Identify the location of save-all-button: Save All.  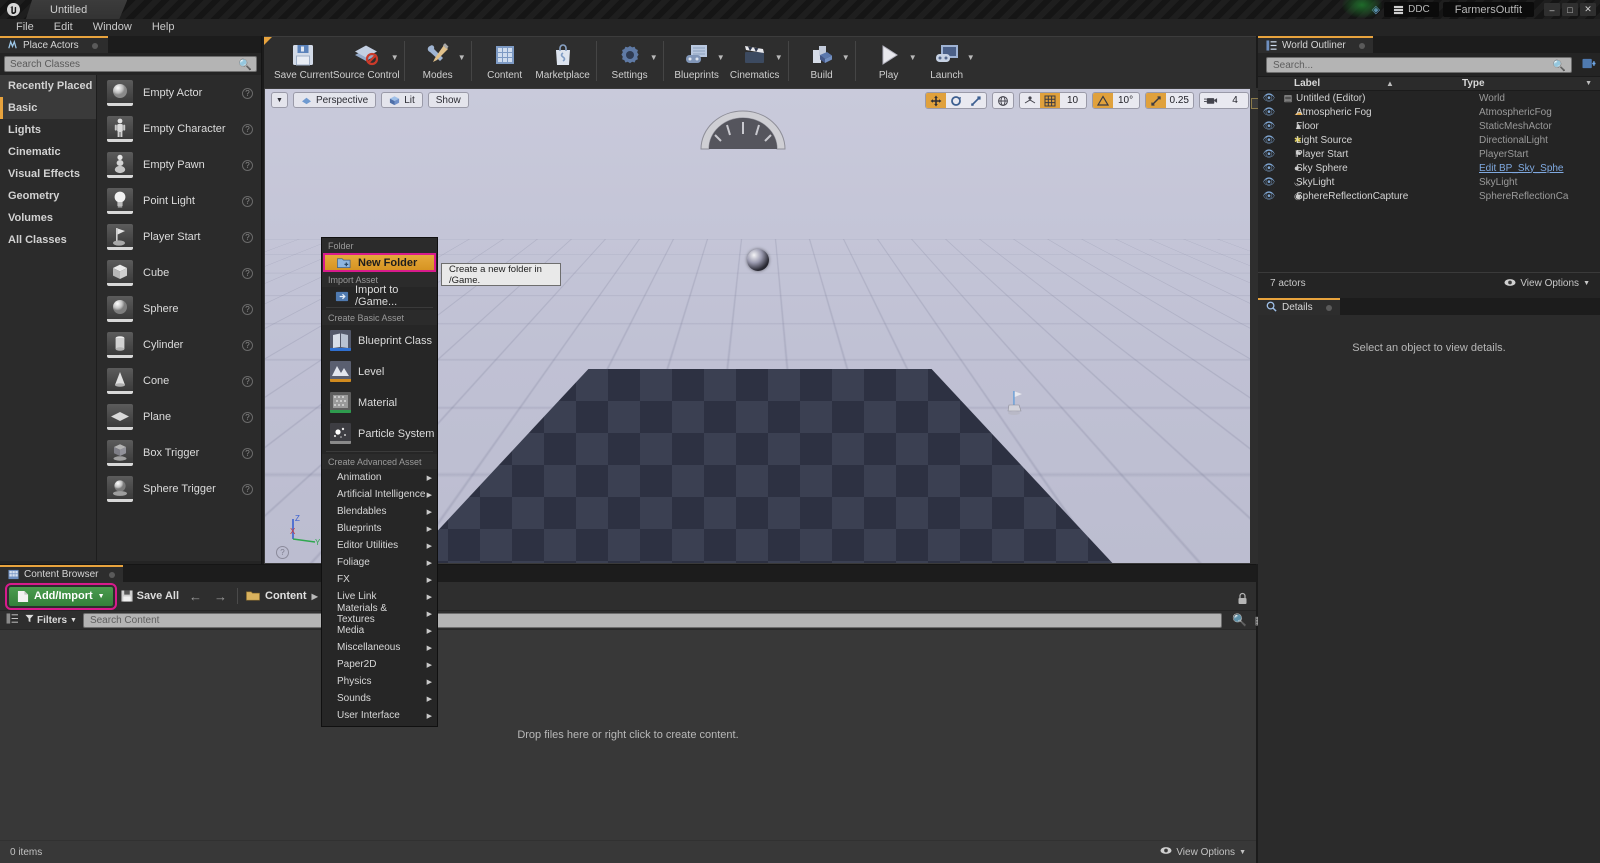
(150, 596).